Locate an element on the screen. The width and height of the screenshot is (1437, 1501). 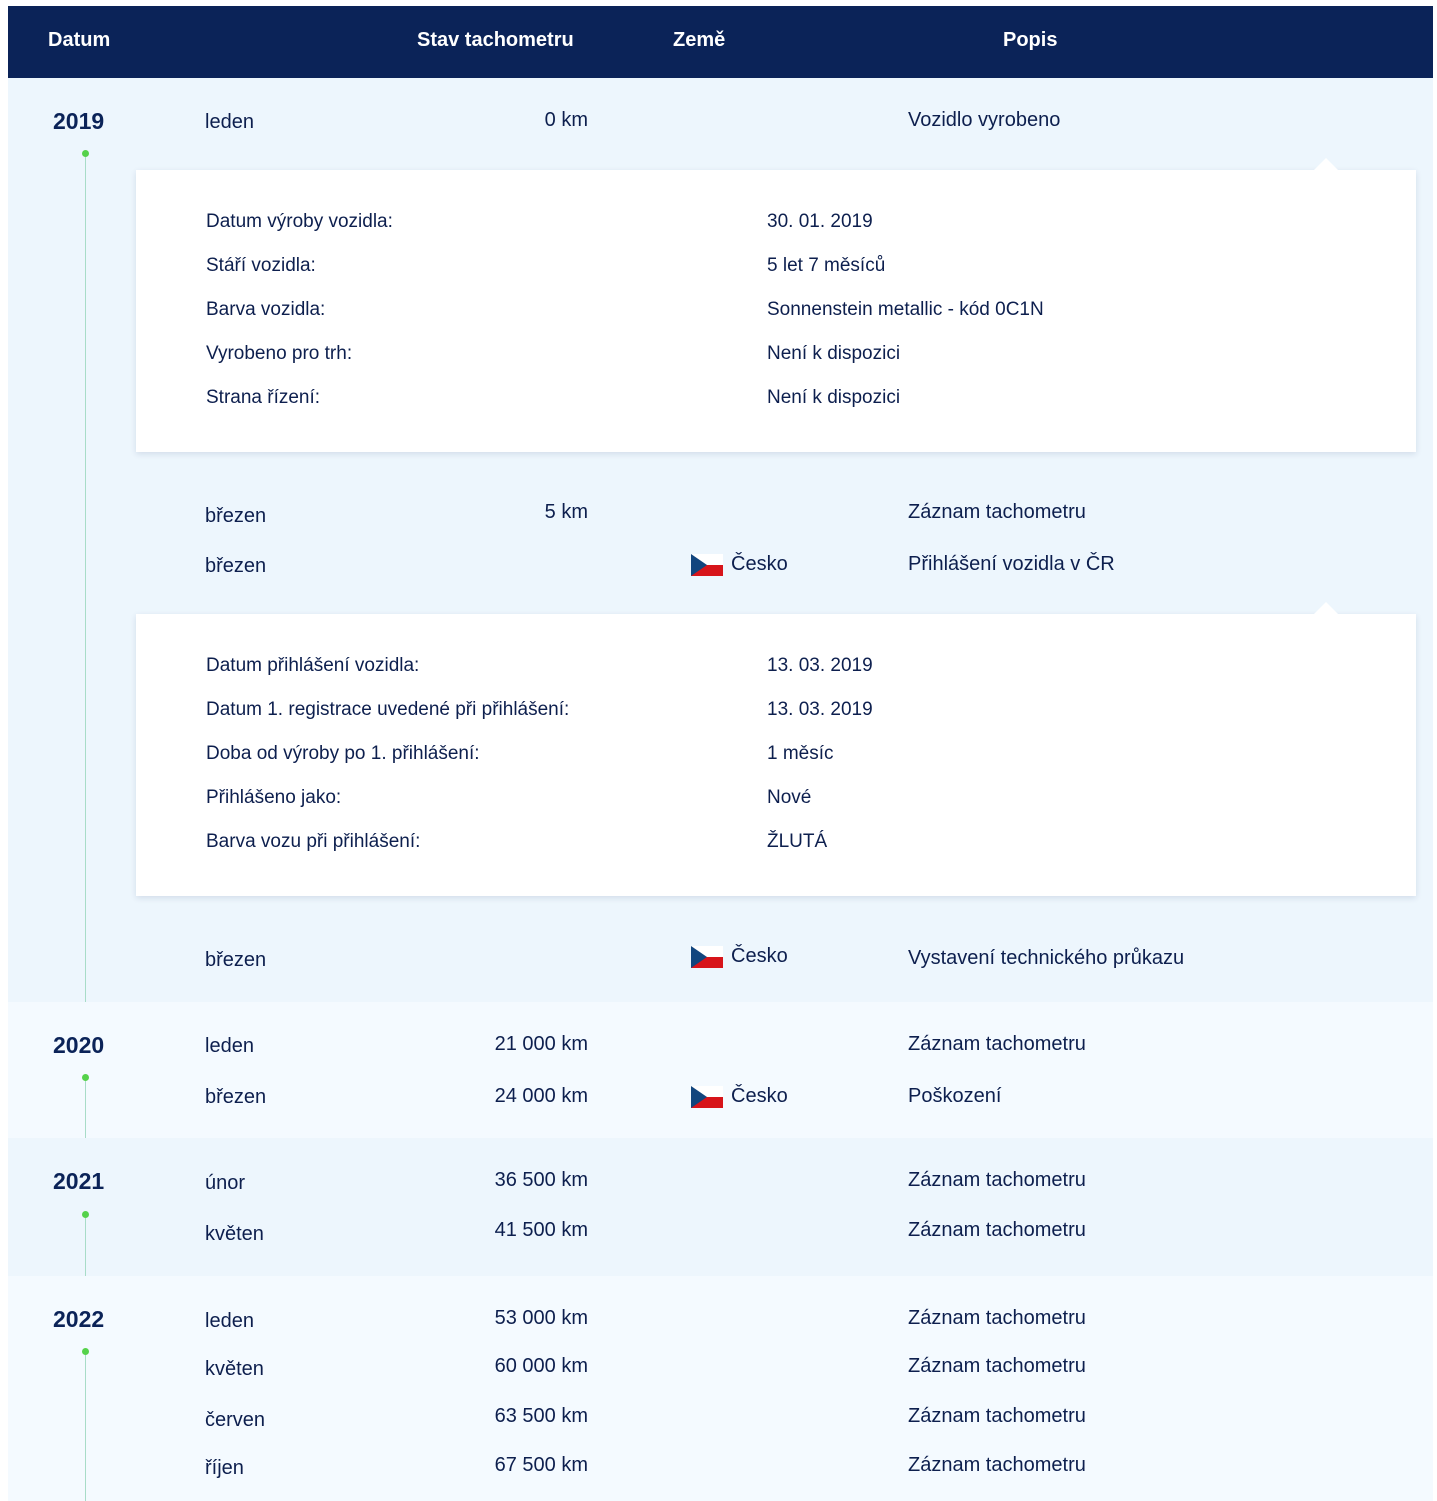
row-description: Vystavení technického průkazu is located at coordinates (1046, 958).